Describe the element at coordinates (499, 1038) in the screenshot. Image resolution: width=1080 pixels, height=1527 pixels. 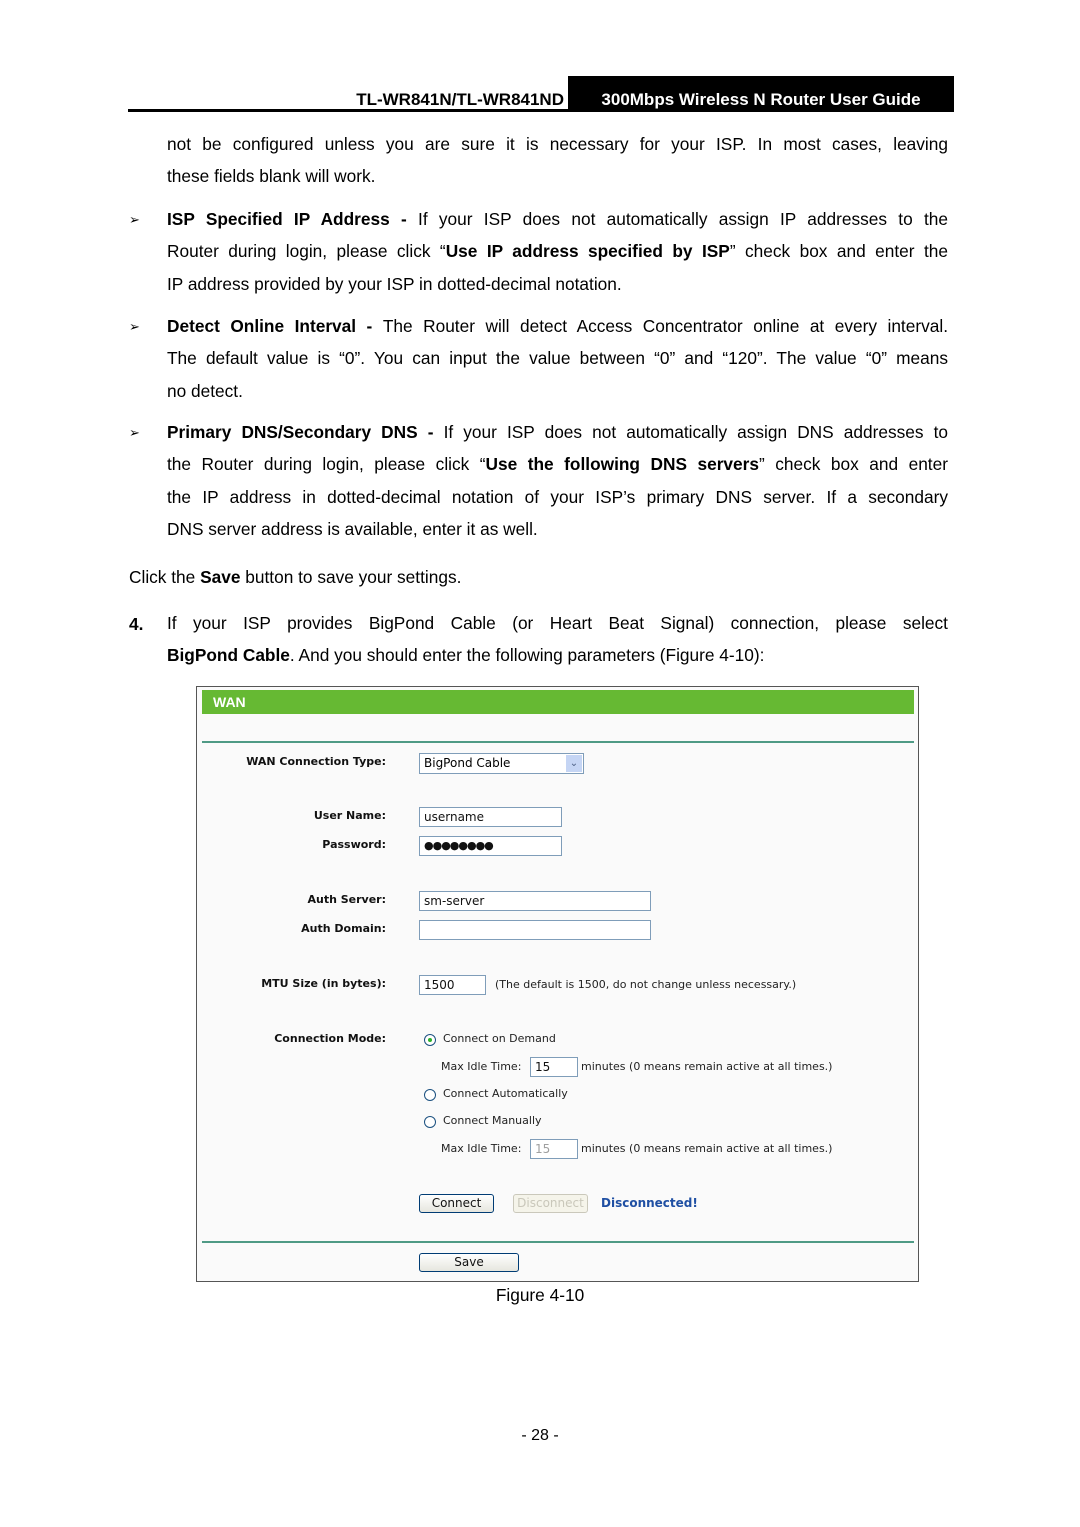
I see `connect-on-demand-label: Connect on Demand` at that location.